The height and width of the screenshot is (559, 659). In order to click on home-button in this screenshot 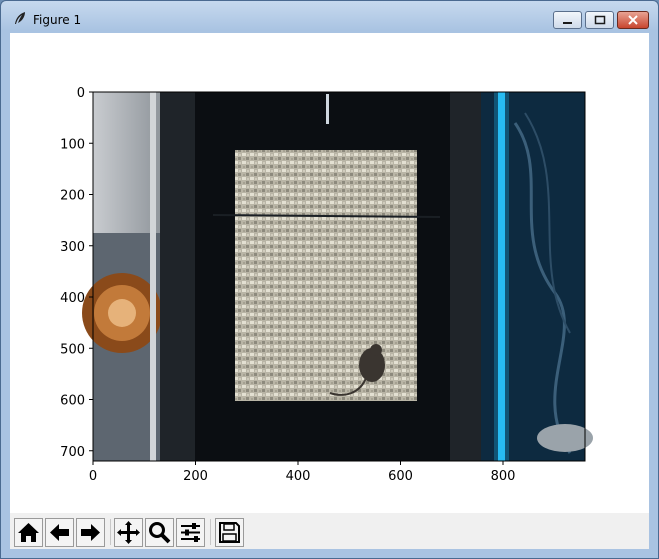, I will do `click(28, 532)`.